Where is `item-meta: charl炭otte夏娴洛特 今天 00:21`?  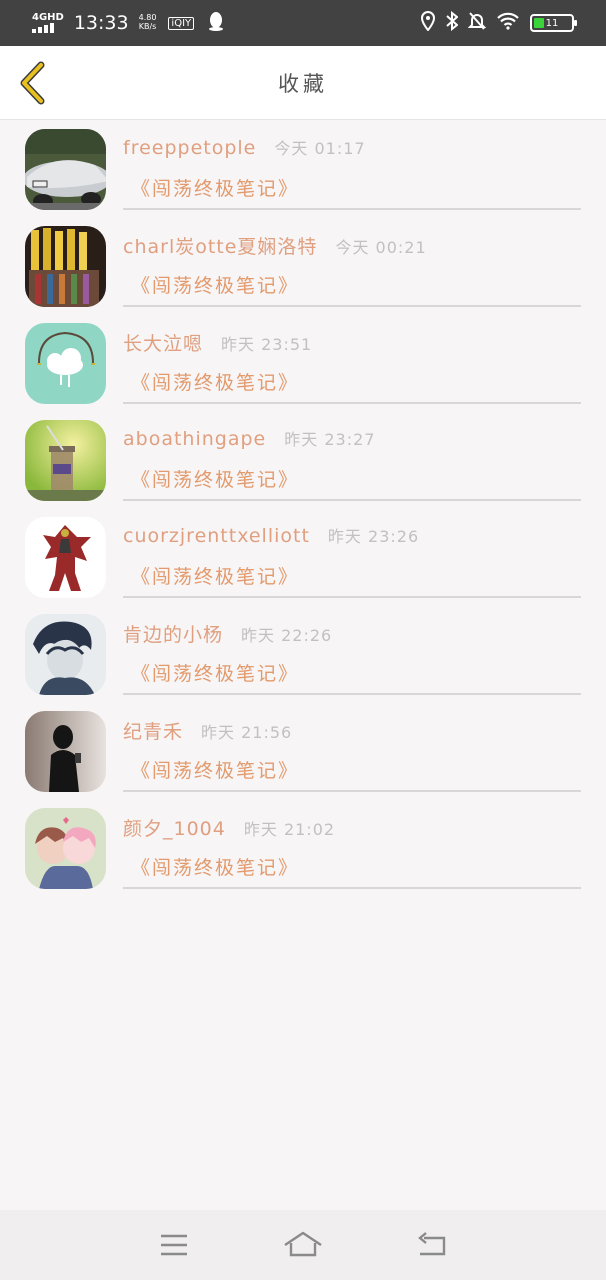
item-meta: charl炭otte夏娴洛特 今天 00:21 is located at coordinates (275, 245).